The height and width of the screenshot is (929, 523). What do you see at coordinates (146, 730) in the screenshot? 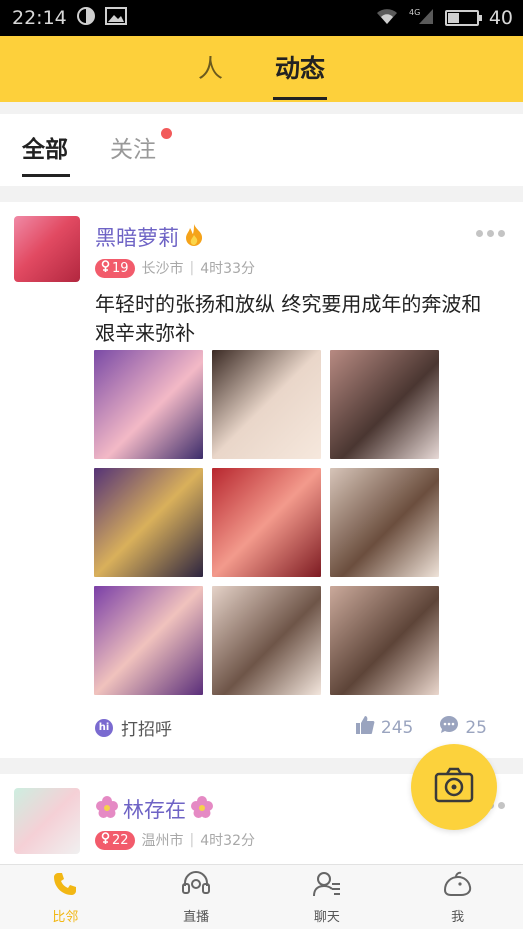
I see `greet-label: 打招呼` at bounding box center [146, 730].